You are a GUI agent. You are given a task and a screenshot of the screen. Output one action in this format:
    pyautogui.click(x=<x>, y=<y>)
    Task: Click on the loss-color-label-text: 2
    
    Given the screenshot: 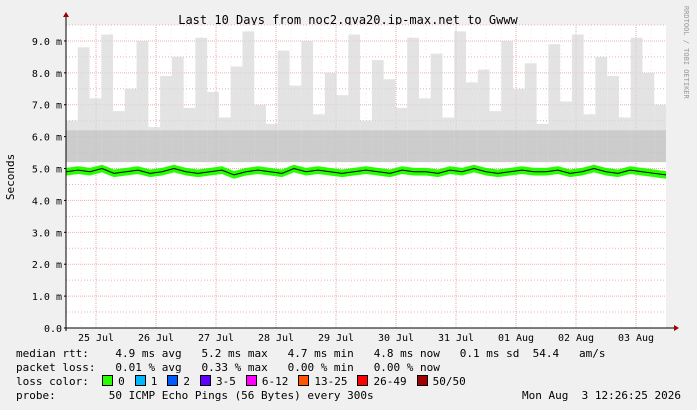 What is the action you would take?
    pyautogui.click(x=186, y=381)
    